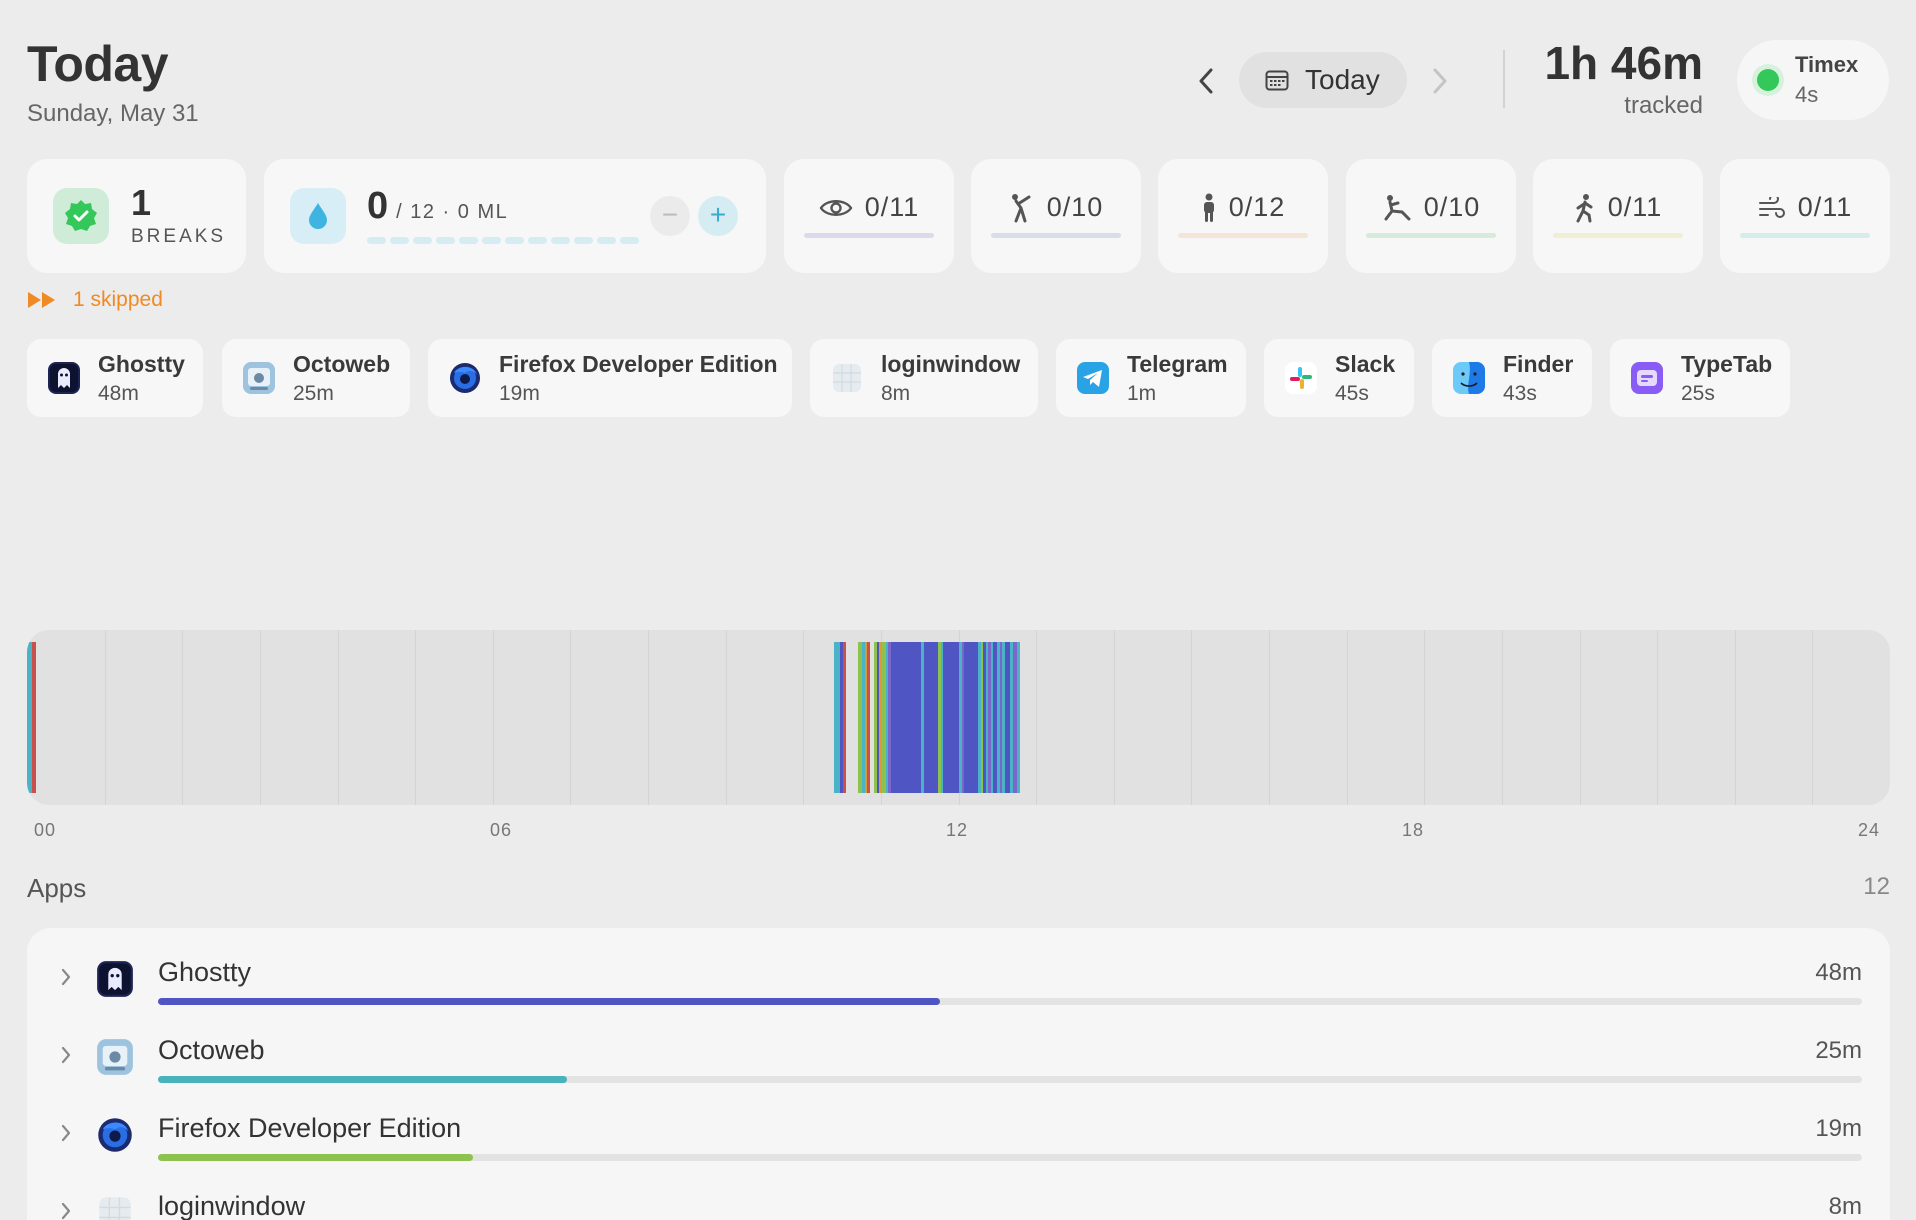  What do you see at coordinates (1342, 79) in the screenshot?
I see `date-picker-label: Today` at bounding box center [1342, 79].